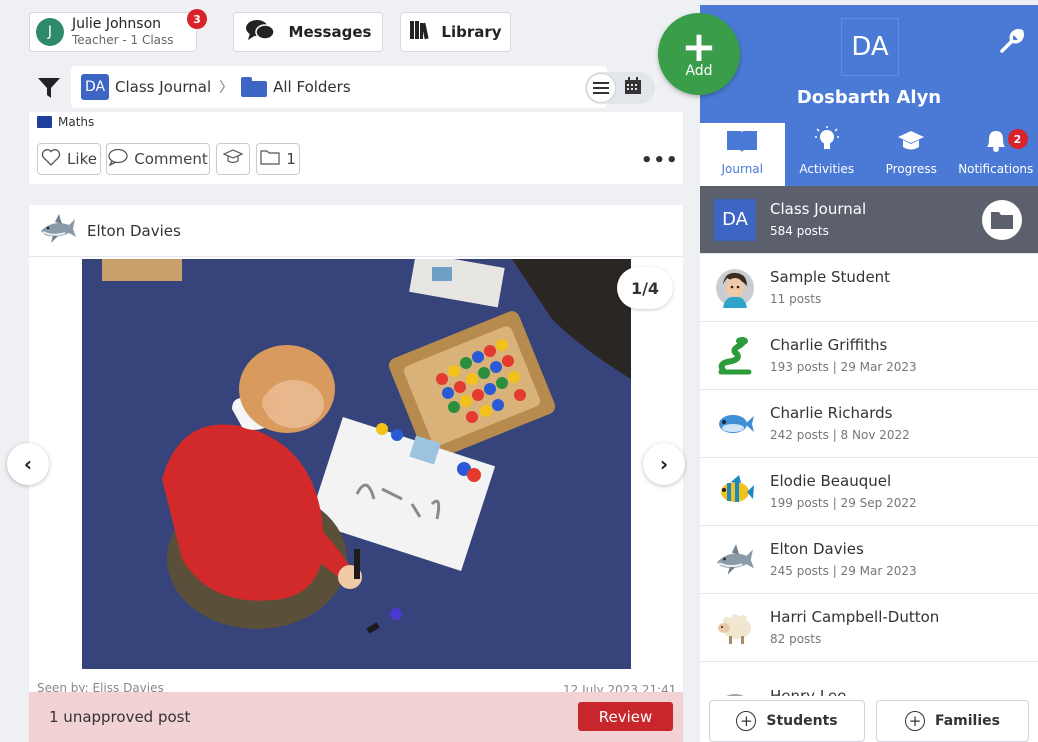 This screenshot has height=742, width=1038. What do you see at coordinates (28, 464) in the screenshot?
I see `previous-photo-button: ‹` at bounding box center [28, 464].